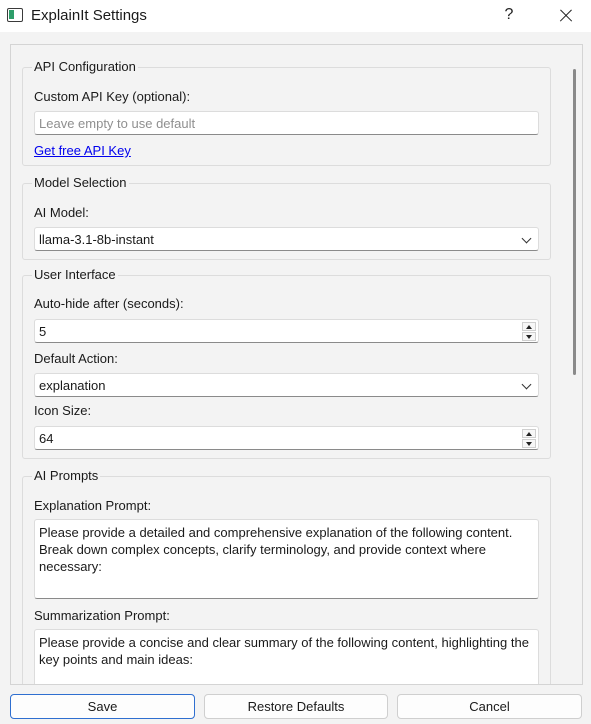 The height and width of the screenshot is (724, 591). What do you see at coordinates (15, 15) in the screenshot?
I see `app-icon` at bounding box center [15, 15].